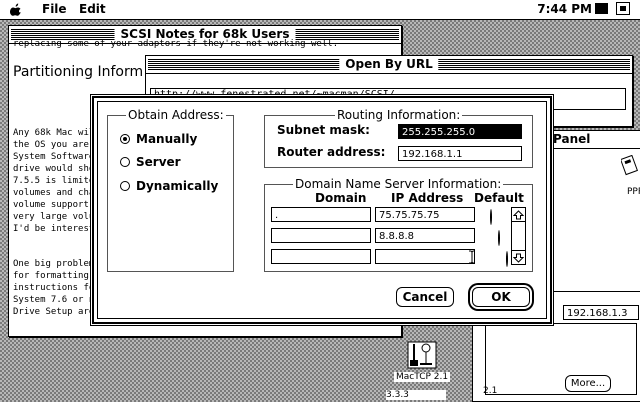 The height and width of the screenshot is (402, 640). I want to click on panel-inner-box, so click(561, 359).